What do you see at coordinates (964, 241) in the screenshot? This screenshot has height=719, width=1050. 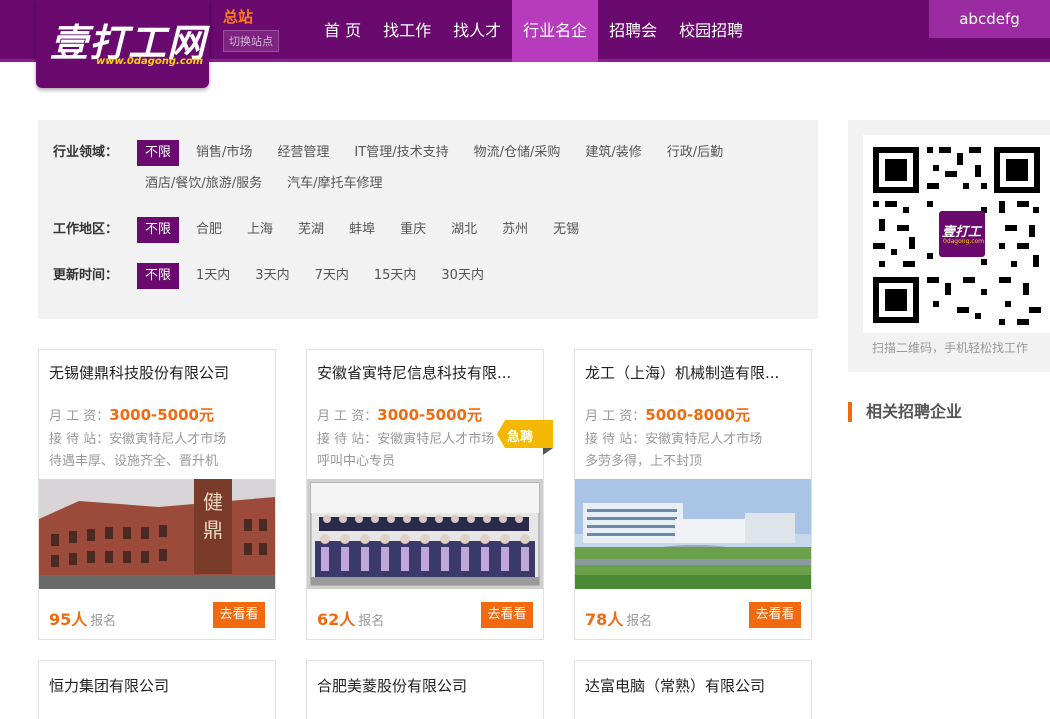 I see `qr-center-logo-url: 0dagong.com` at bounding box center [964, 241].